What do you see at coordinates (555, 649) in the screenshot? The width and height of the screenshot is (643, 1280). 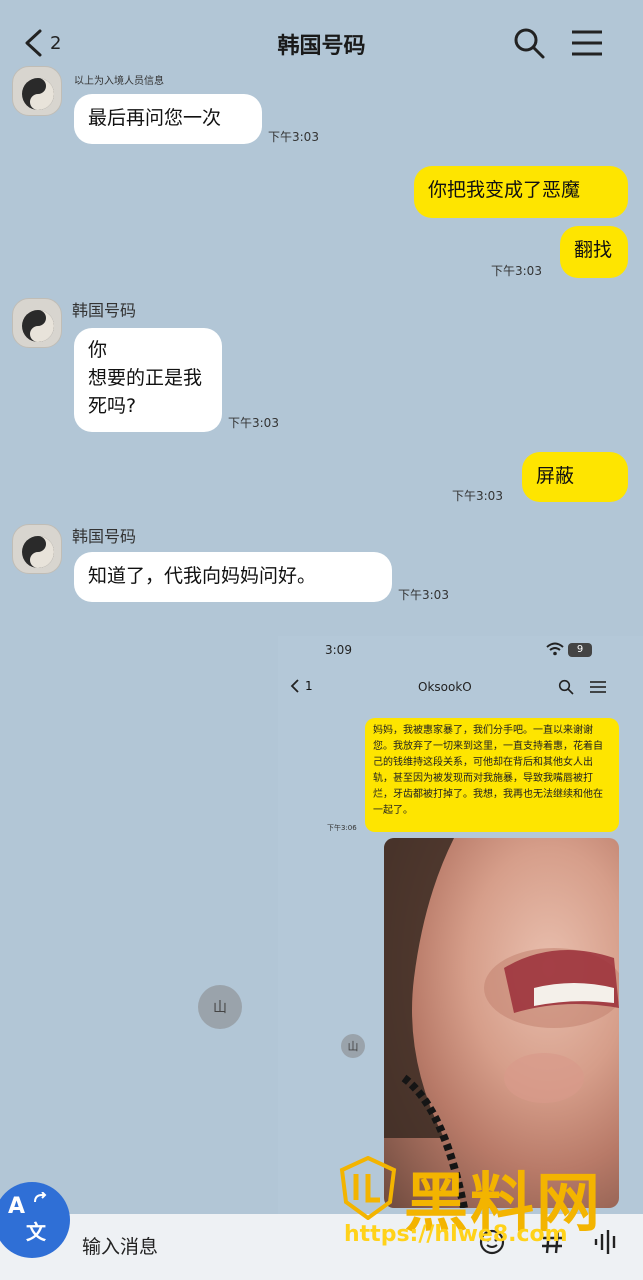 I see `wifi-icon` at bounding box center [555, 649].